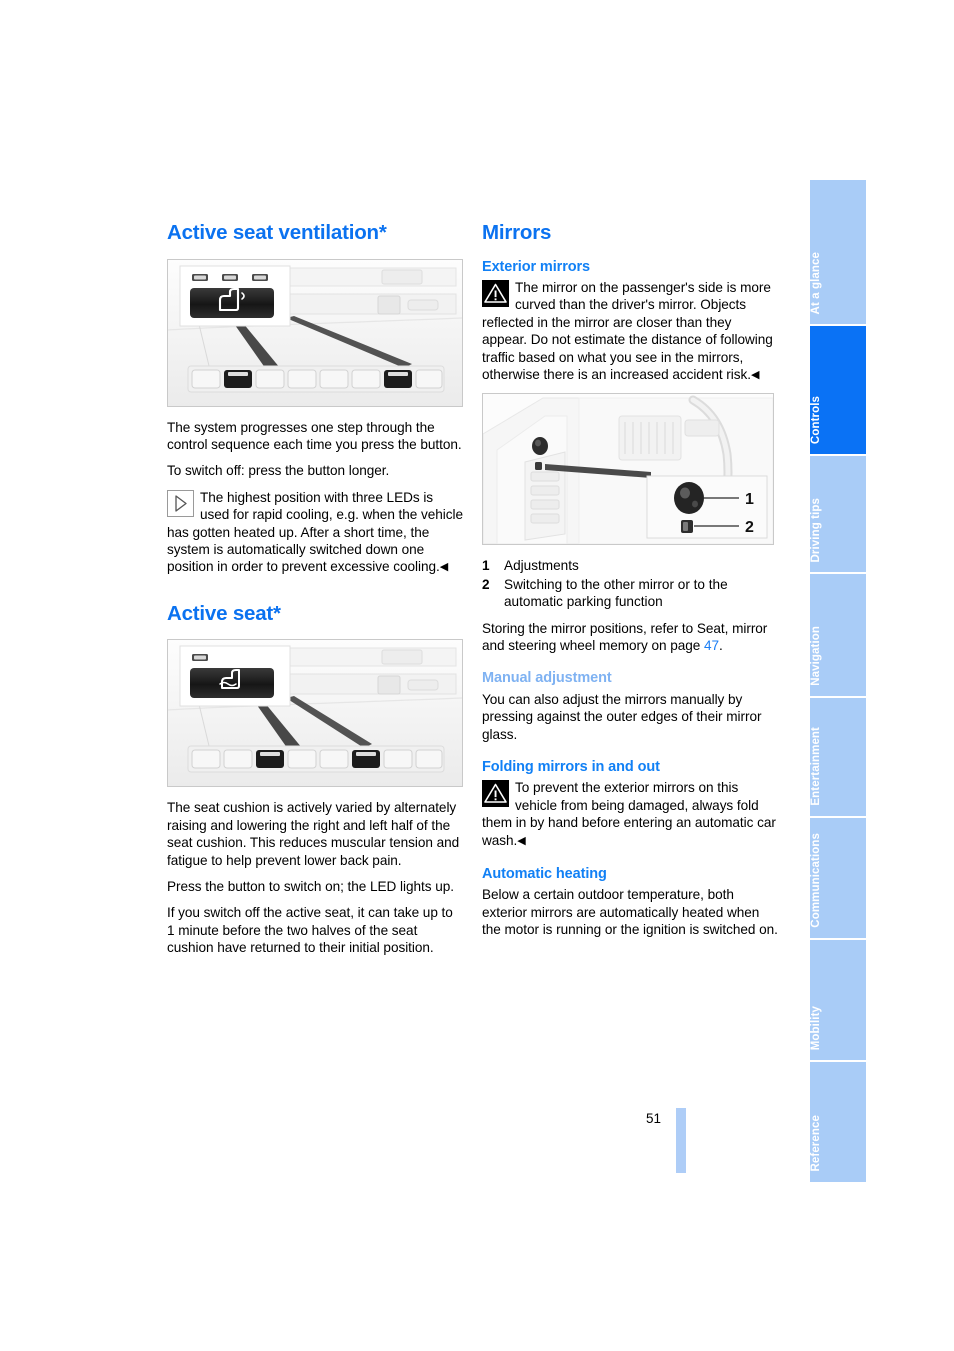 Image resolution: width=954 pixels, height=1351 pixels. Describe the element at coordinates (838, 391) in the screenshot. I see `tab-controls: Controls` at that location.